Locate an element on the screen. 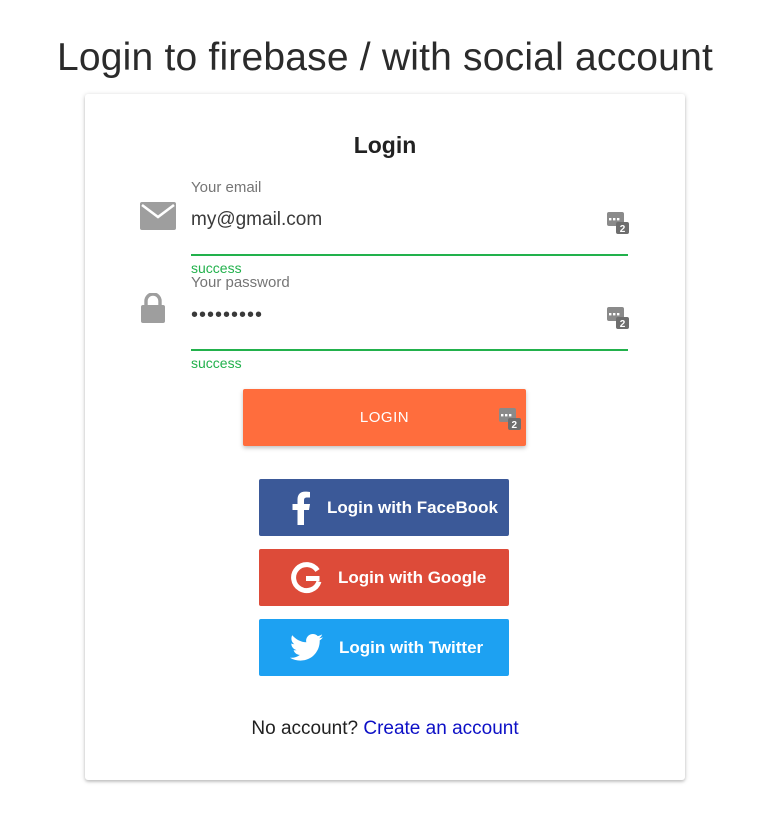 This screenshot has width=770, height=838. create-account-link: Create an account is located at coordinates (440, 728).